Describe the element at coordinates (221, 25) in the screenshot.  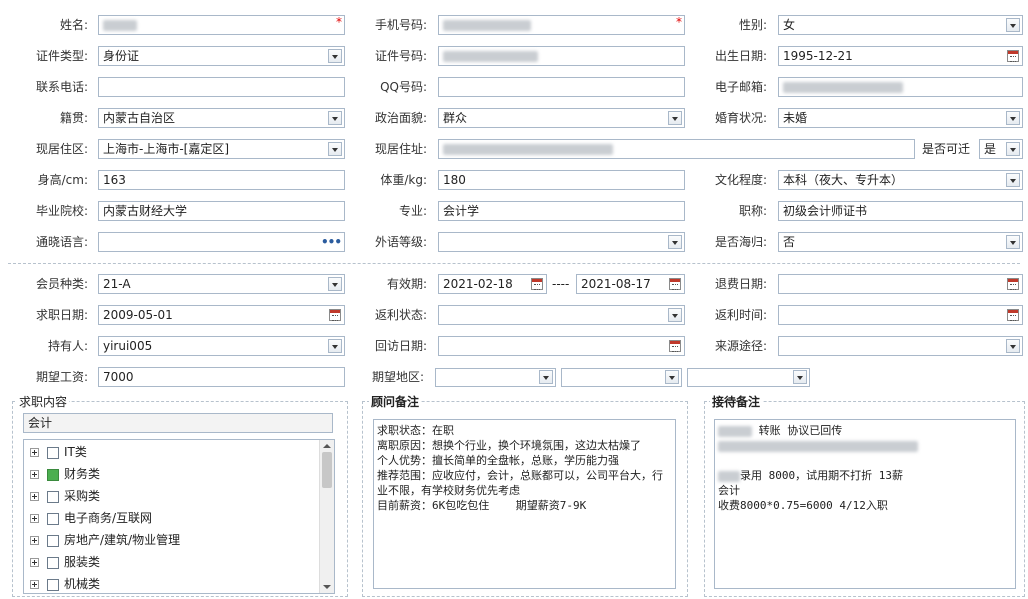
I see `name-field: *` at that location.